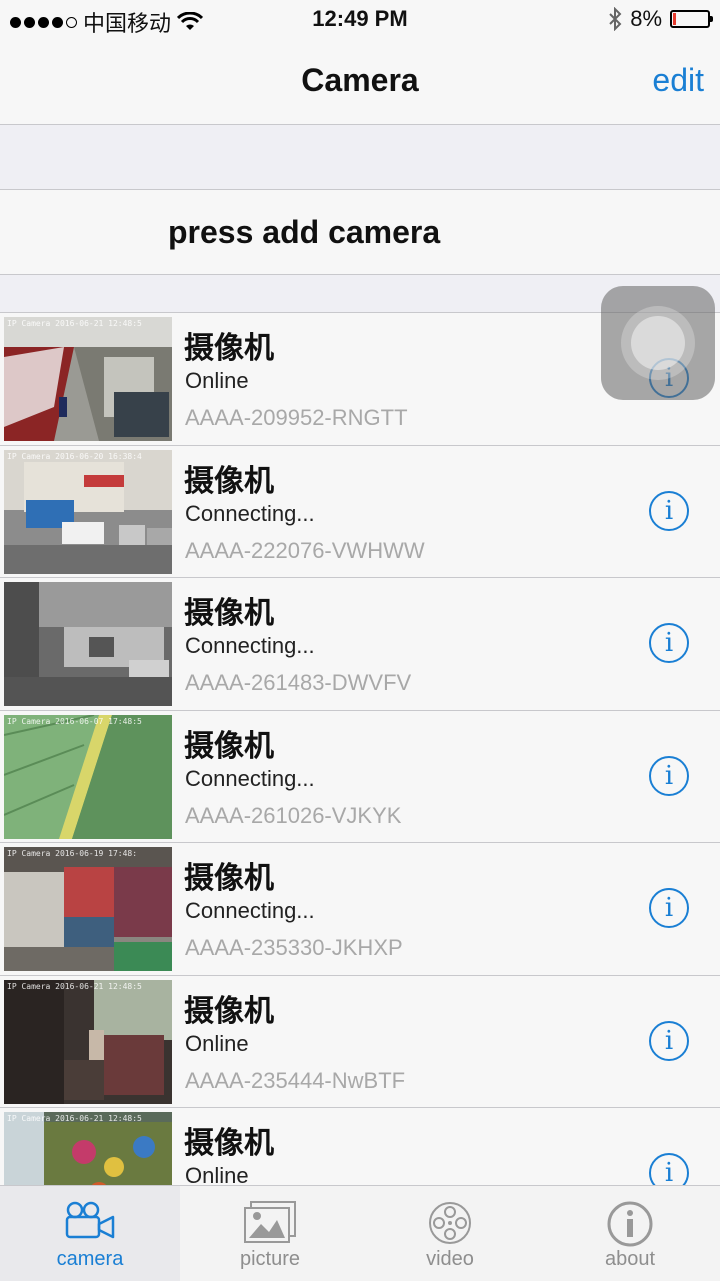  I want to click on status-right: 8%, so click(660, 19).